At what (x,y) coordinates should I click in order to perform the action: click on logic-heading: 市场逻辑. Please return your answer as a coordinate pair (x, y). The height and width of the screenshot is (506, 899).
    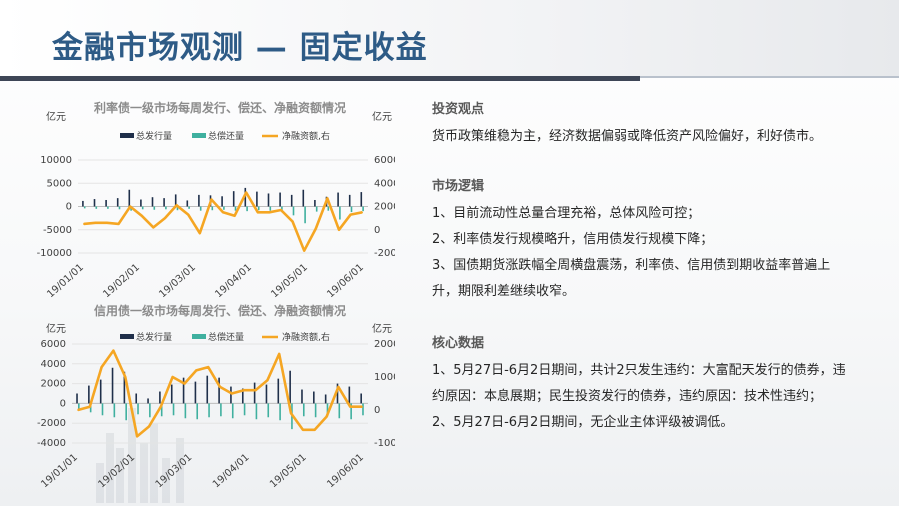
    Looking at the image, I should click on (458, 186).